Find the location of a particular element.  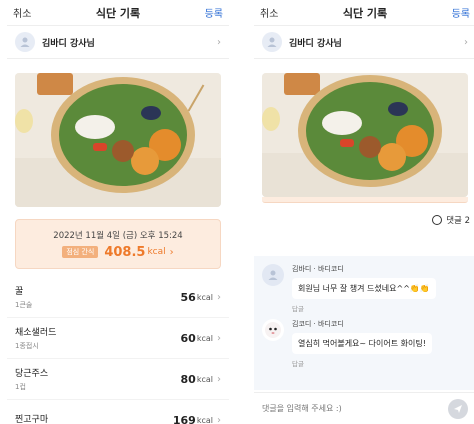

comment-item: 김바디 · 바디코디 회원님 너무 잘 챙겨 드셨네요^^👏👏 답글 is located at coordinates (364, 288).